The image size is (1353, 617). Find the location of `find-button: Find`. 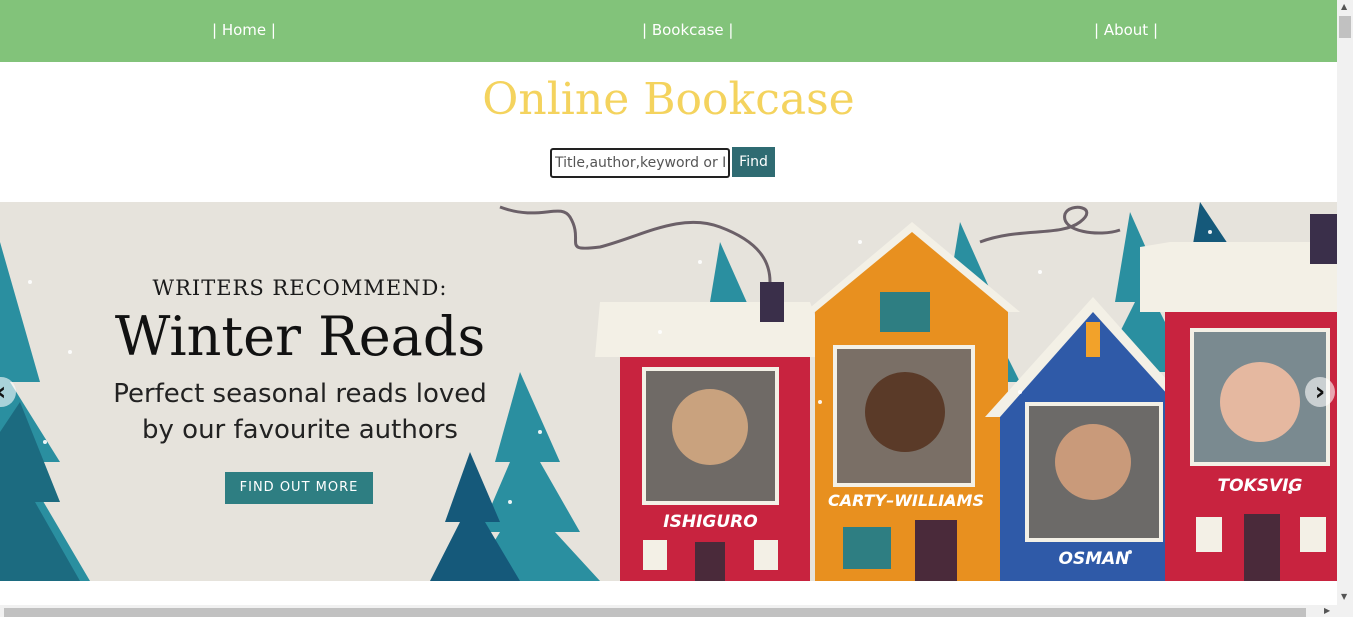

find-button: Find is located at coordinates (753, 162).